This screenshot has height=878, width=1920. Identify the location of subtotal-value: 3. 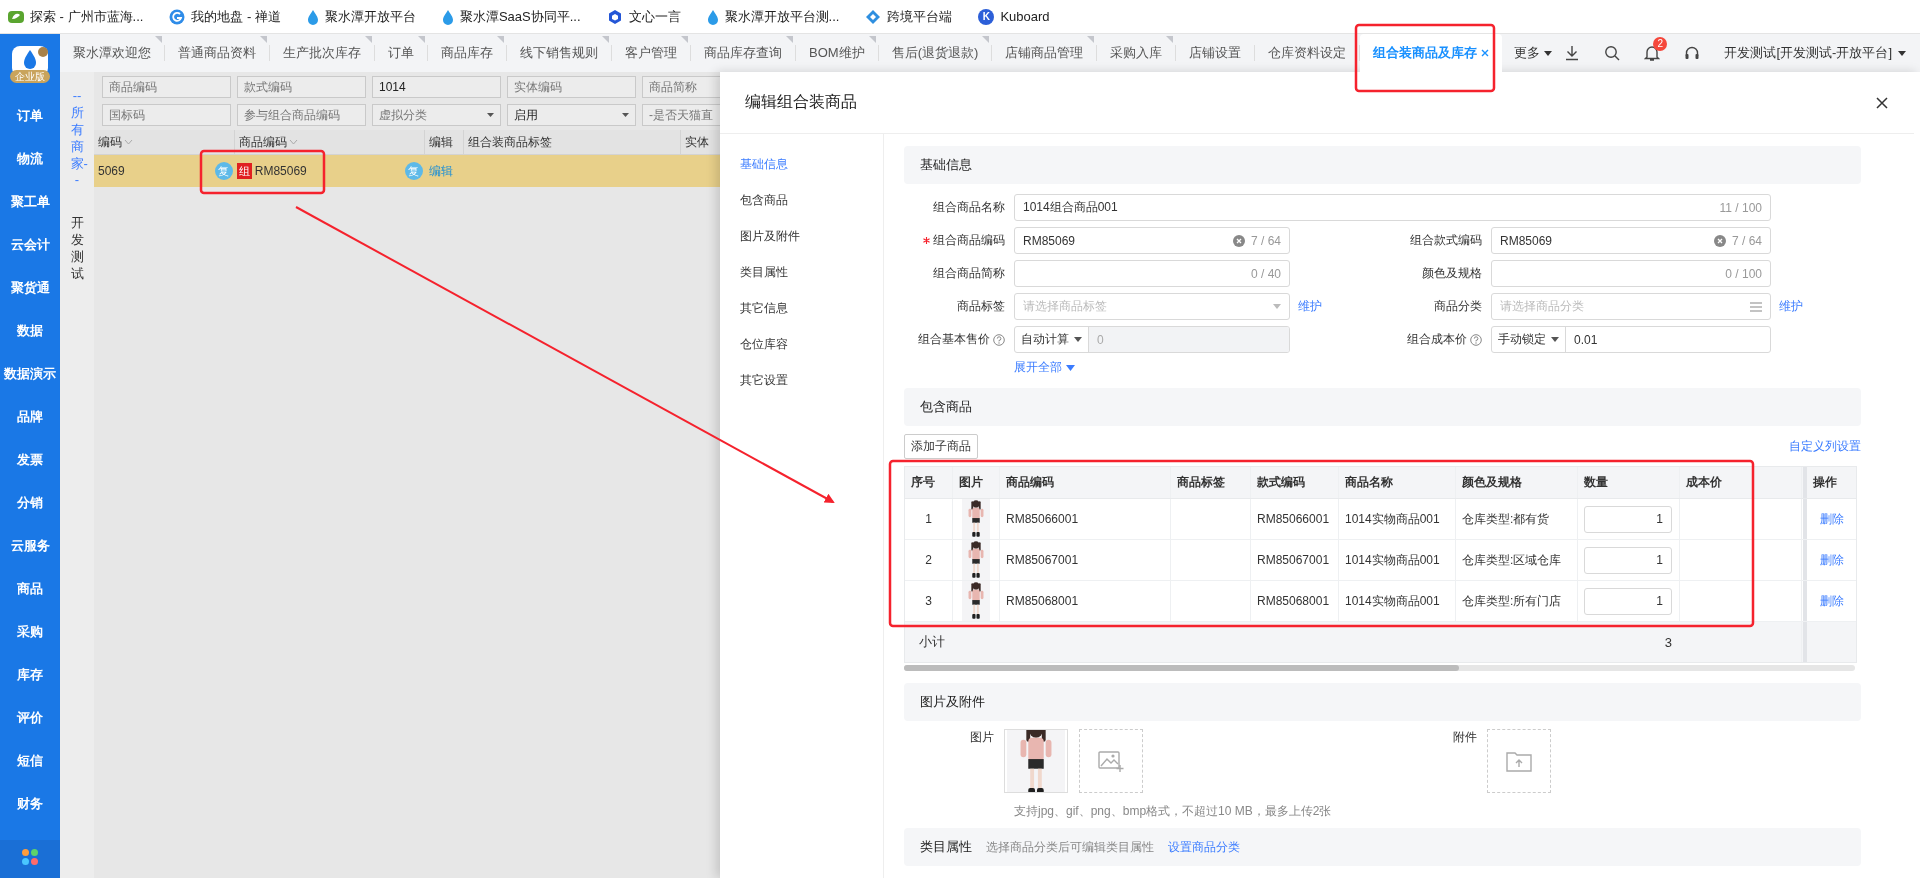
(1668, 642).